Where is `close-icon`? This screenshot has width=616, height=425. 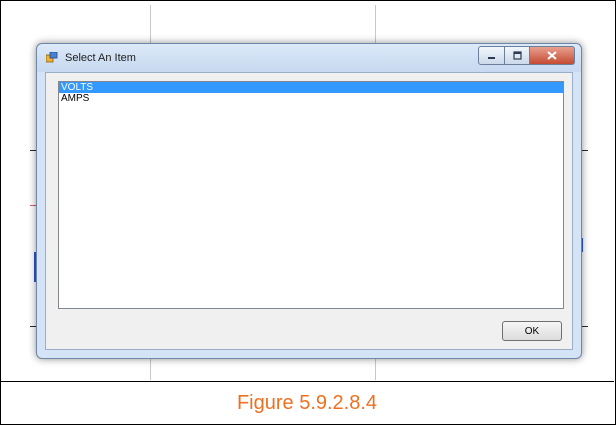
close-icon is located at coordinates (552, 55).